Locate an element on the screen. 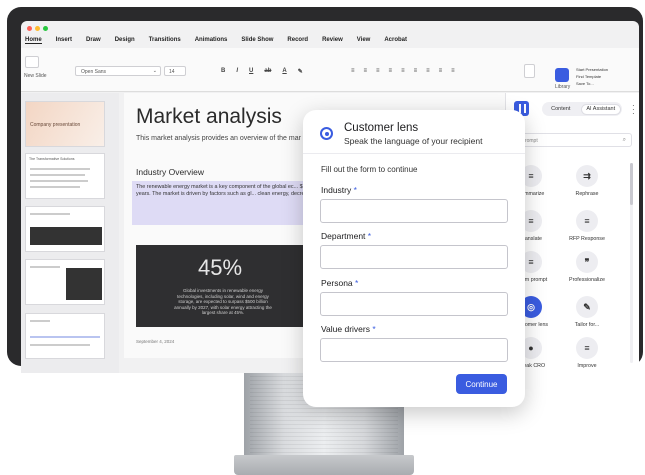  slide-title: Market analysis is located at coordinates (209, 117).